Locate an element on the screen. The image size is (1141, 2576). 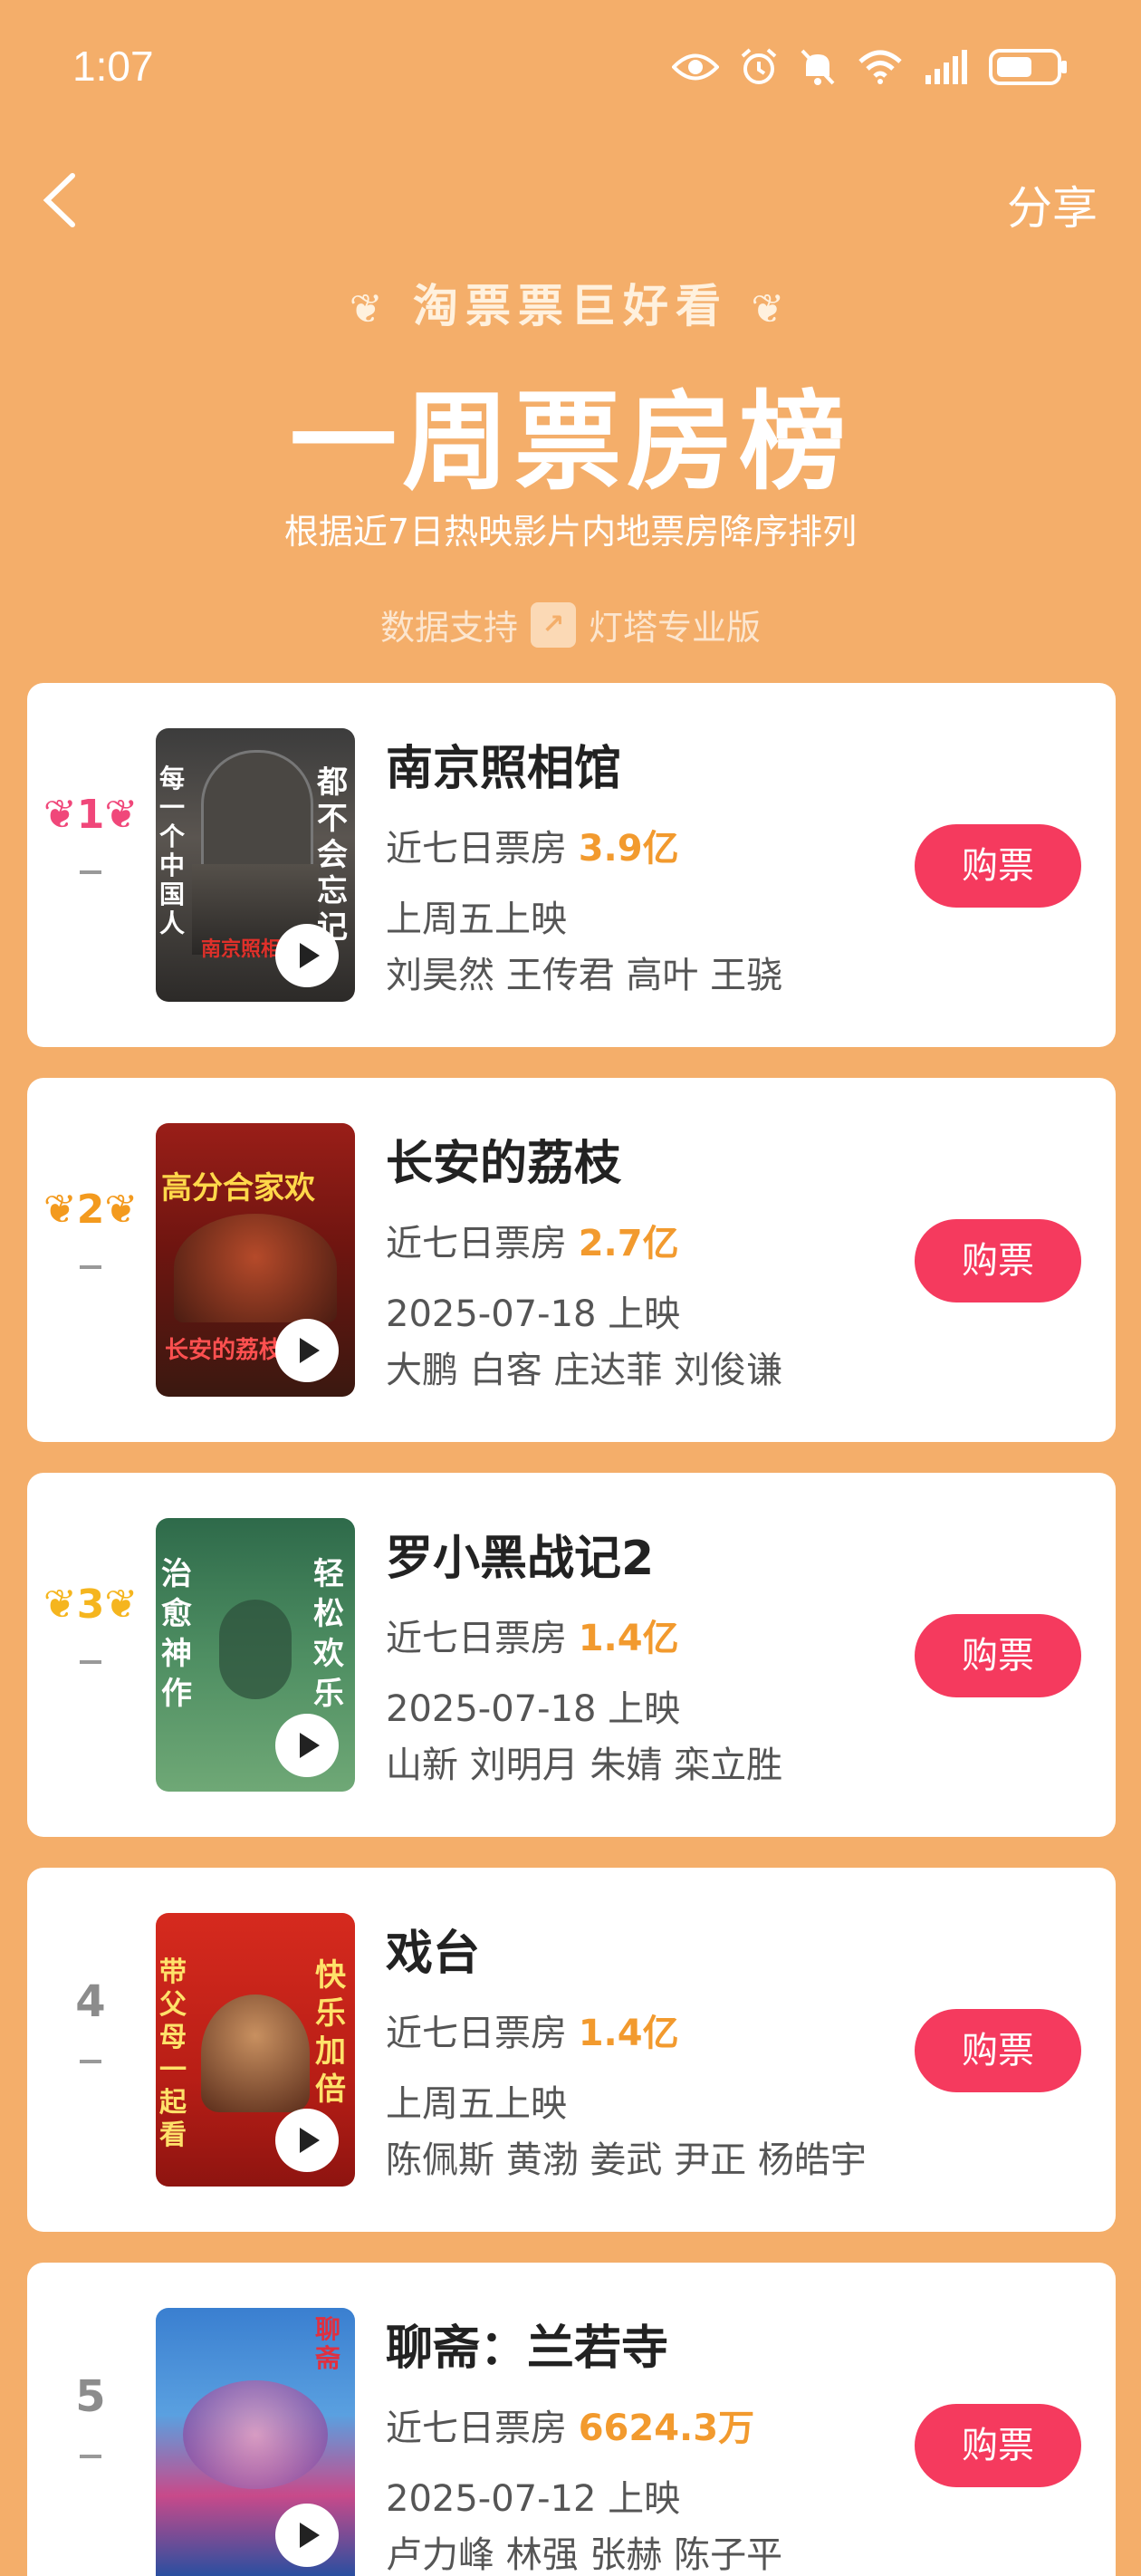
poster-text-right: 快乐加倍 is located at coordinates (330, 2032).